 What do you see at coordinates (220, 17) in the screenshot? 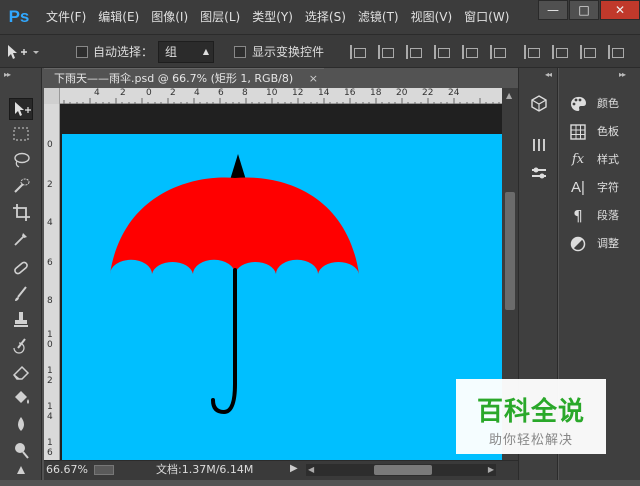
I see `menu-layer: 图层(L)` at bounding box center [220, 17].